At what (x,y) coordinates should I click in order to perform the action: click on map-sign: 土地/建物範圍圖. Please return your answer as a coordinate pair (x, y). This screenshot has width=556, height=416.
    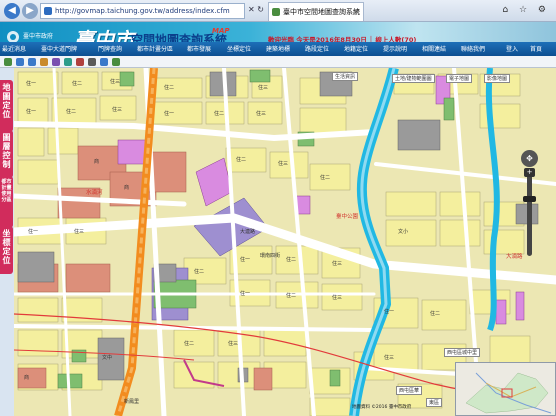
    Looking at the image, I should click on (413, 78).